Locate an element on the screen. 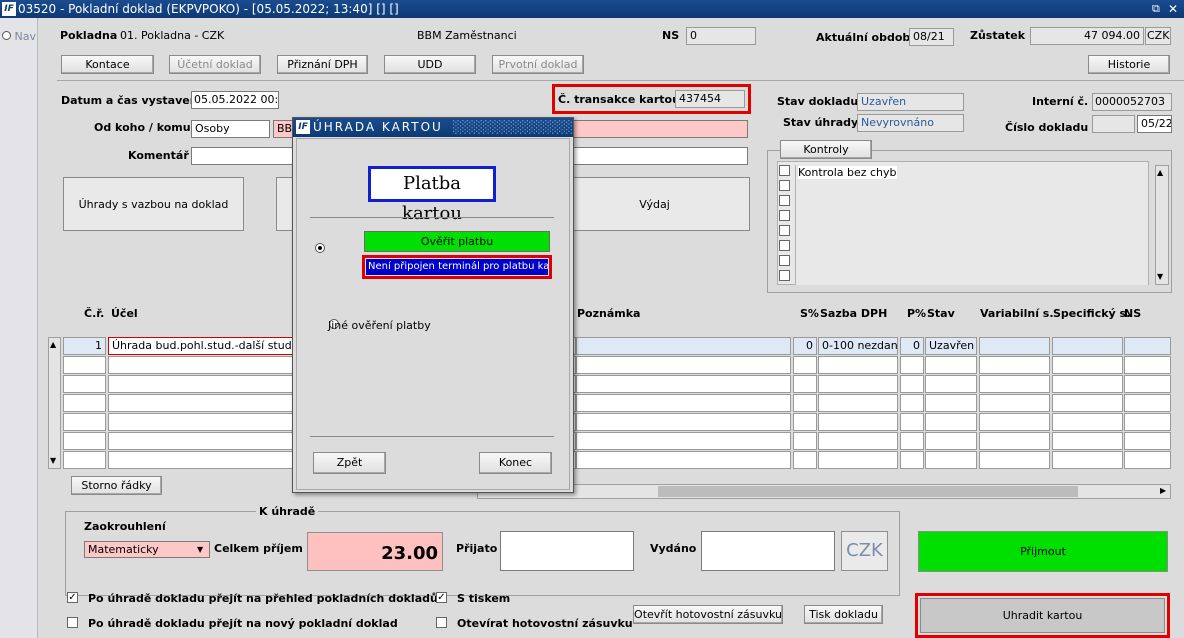 This screenshot has height=638, width=1184. uhrady-vazba-button: Úhrady s vazbou na doklad is located at coordinates (153, 204).